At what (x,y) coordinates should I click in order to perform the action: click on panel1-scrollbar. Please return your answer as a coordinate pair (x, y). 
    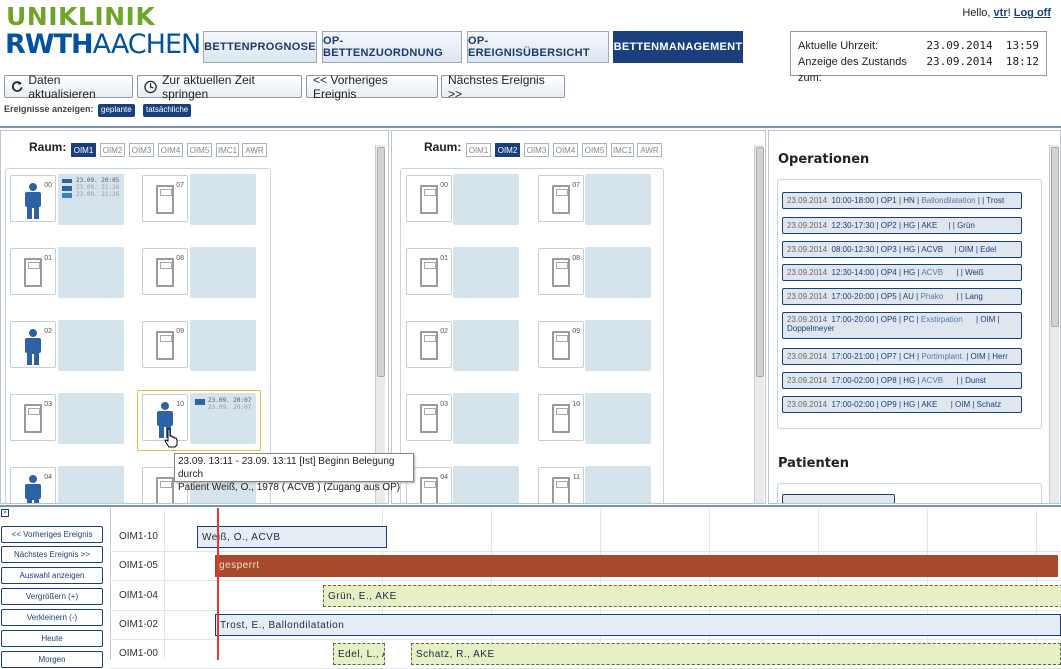
    Looking at the image, I should click on (380, 324).